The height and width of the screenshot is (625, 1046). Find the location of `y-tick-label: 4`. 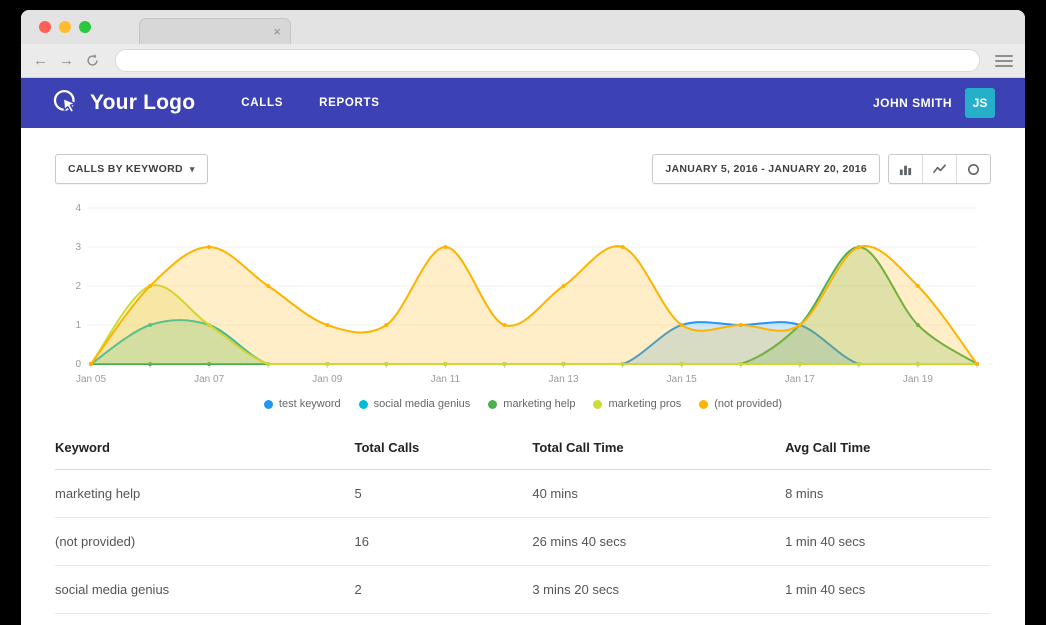

y-tick-label: 4 is located at coordinates (78, 208).